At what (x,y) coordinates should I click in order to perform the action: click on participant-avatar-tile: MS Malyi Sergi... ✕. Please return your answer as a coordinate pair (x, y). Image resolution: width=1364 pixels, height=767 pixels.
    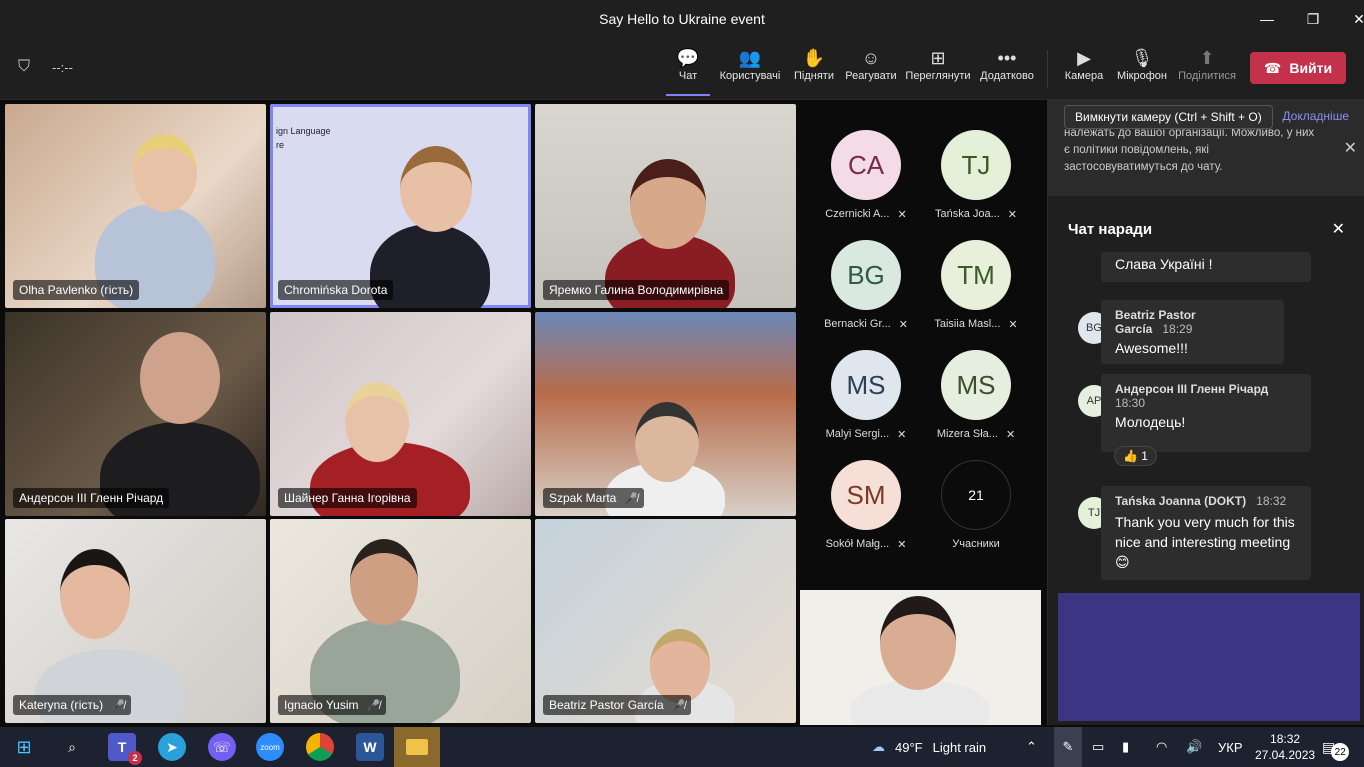
    Looking at the image, I should click on (866, 395).